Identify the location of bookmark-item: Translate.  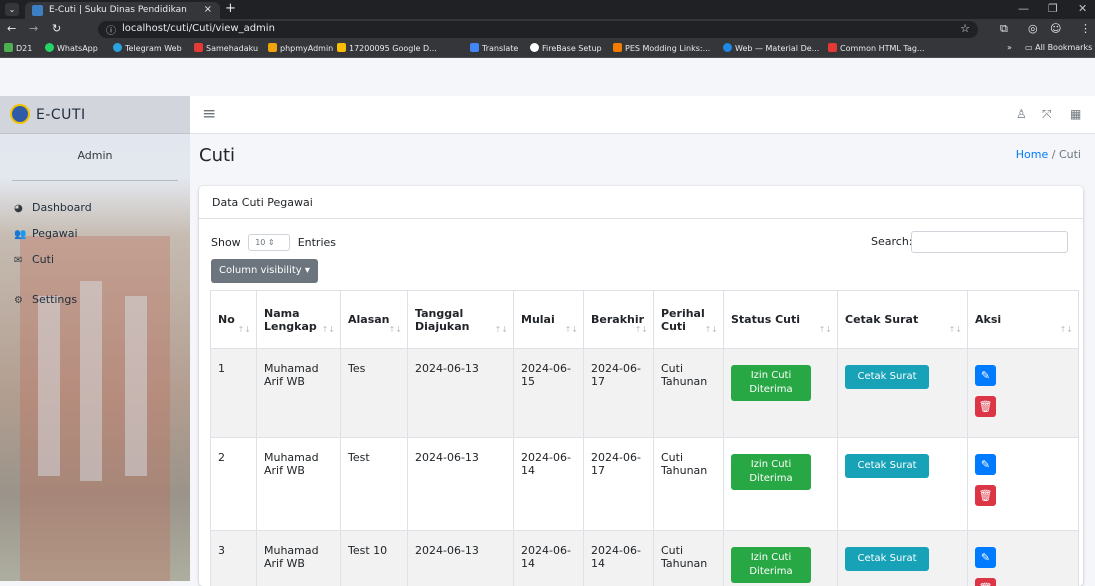
(494, 48).